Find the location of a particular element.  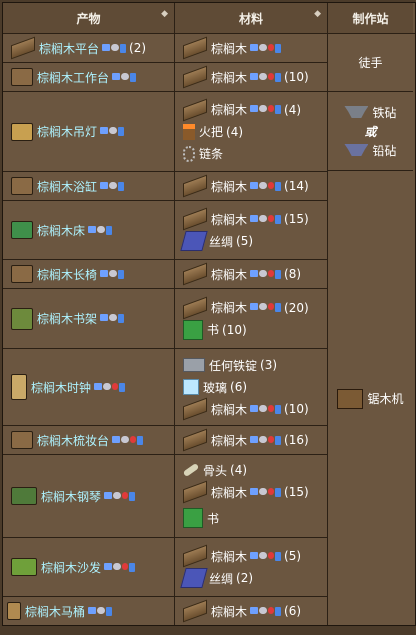

product-cell: 棕榈木钢琴 is located at coordinates (89, 496).